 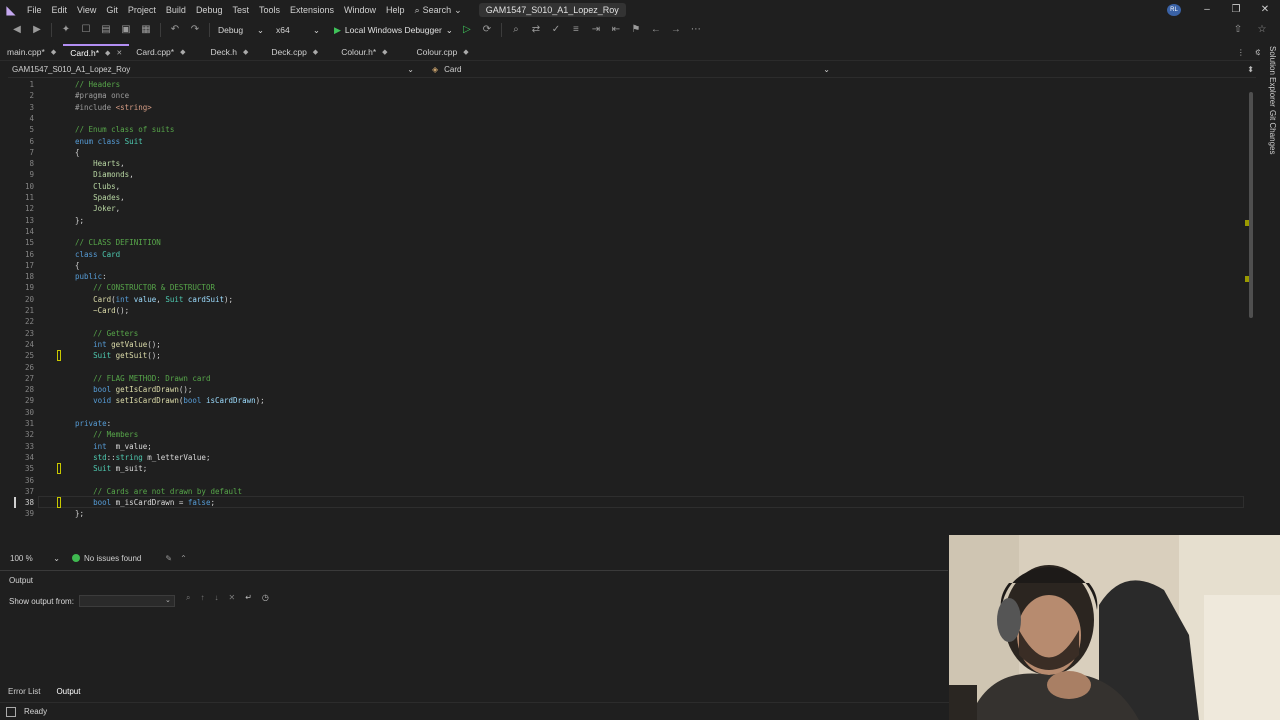 I want to click on code-line: 31 private:, so click(x=625, y=423).